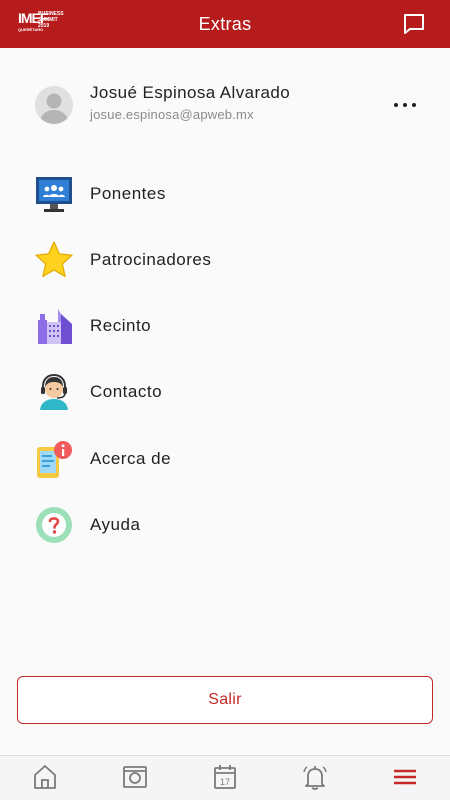 The image size is (450, 800). Describe the element at coordinates (55, 326) in the screenshot. I see `building-icon` at that location.